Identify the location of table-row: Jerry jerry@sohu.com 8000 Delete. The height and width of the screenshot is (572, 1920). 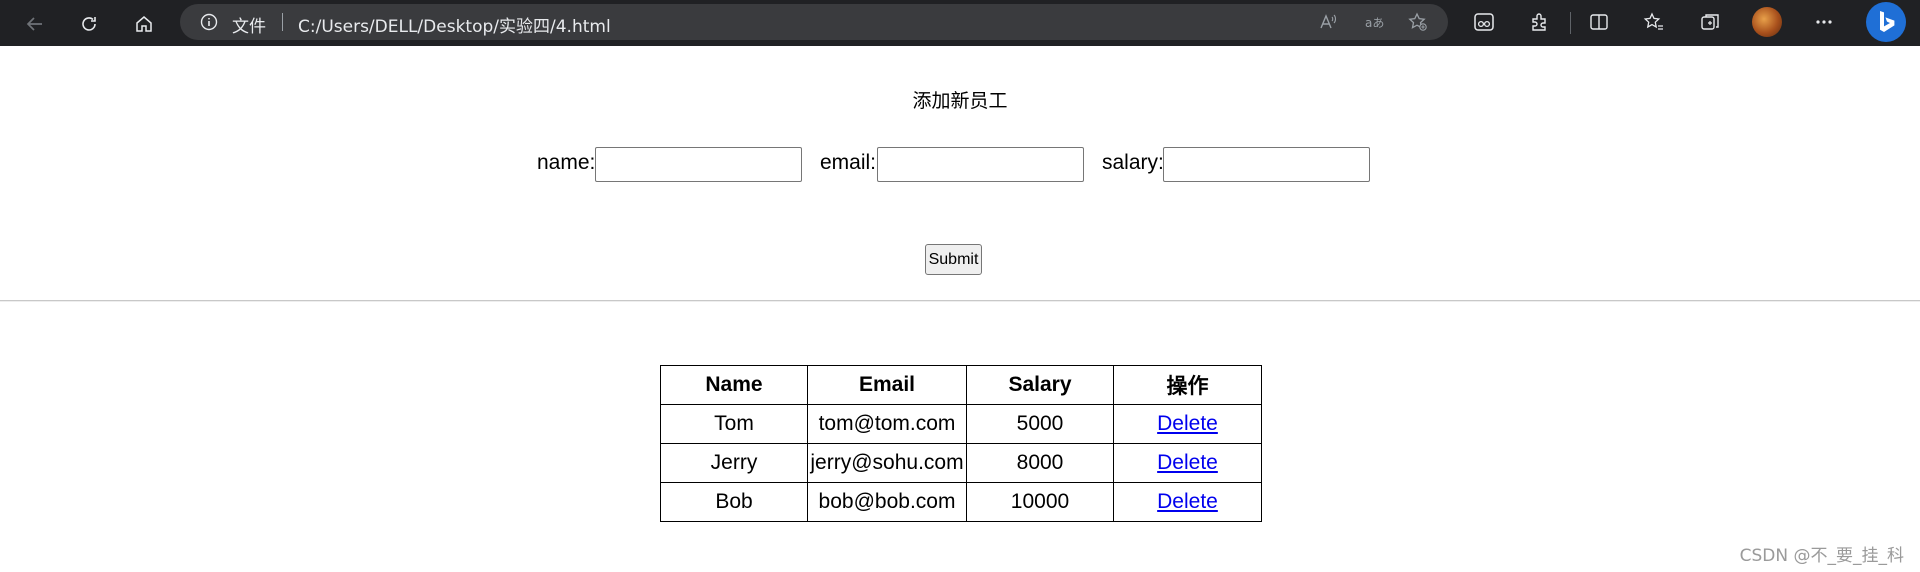
(961, 463).